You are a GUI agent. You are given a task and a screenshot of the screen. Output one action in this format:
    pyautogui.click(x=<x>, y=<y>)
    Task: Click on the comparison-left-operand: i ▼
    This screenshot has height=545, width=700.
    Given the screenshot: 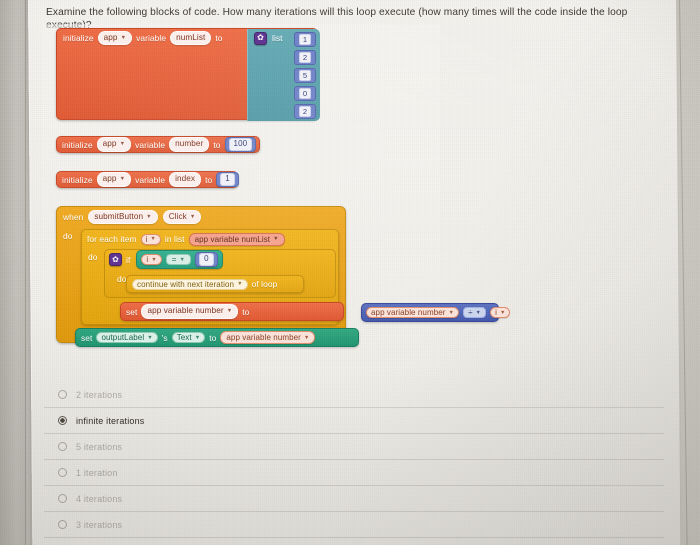 What is the action you would take?
    pyautogui.click(x=151, y=259)
    